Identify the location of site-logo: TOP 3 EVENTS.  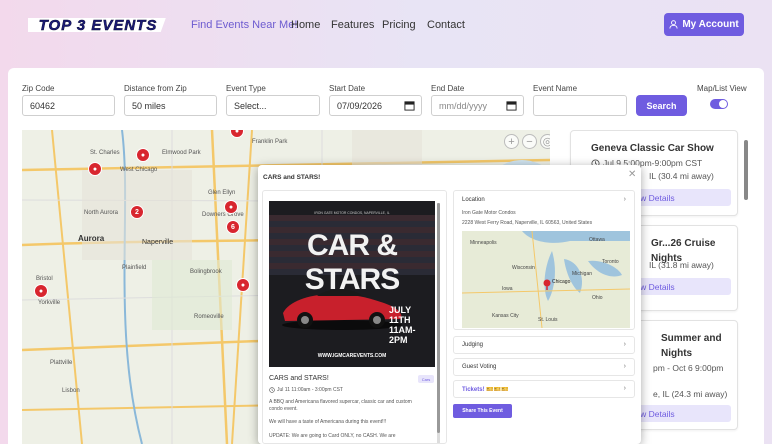
(96, 24).